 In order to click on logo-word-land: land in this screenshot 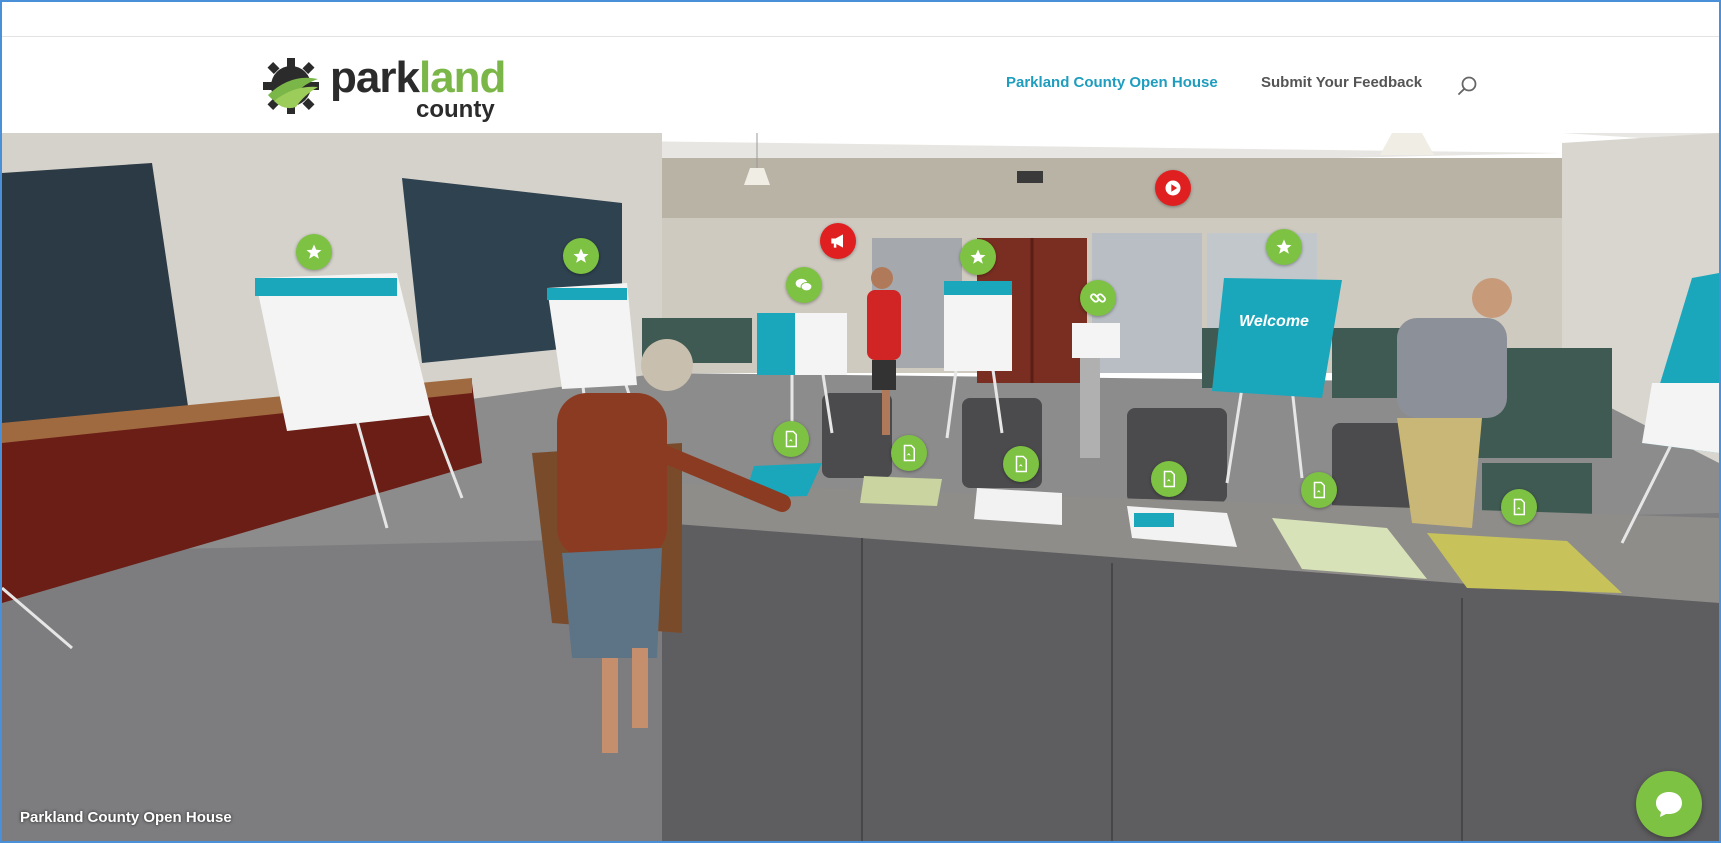, I will do `click(462, 77)`.